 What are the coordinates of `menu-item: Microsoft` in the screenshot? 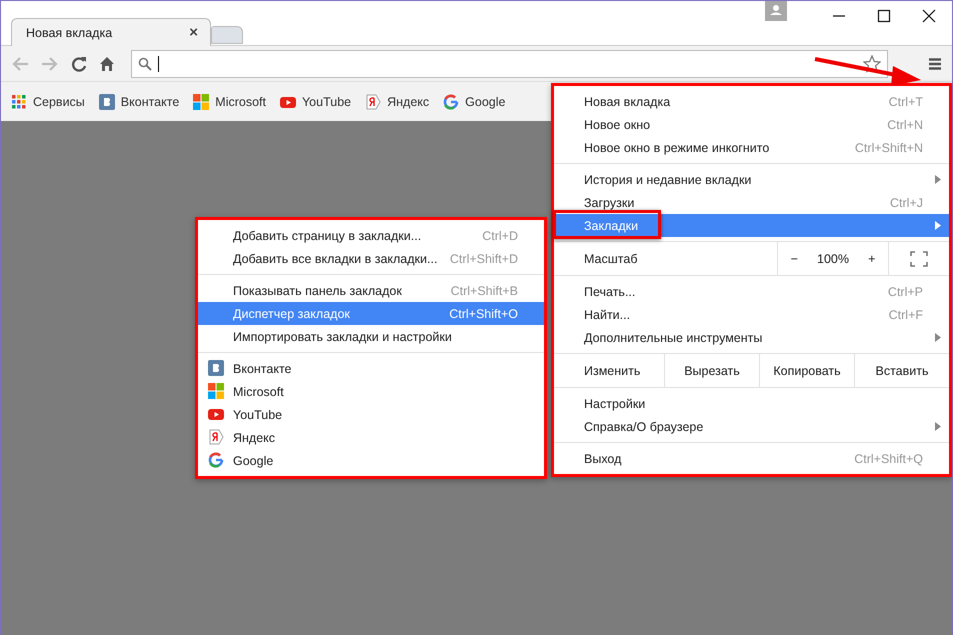 It's located at (371, 391).